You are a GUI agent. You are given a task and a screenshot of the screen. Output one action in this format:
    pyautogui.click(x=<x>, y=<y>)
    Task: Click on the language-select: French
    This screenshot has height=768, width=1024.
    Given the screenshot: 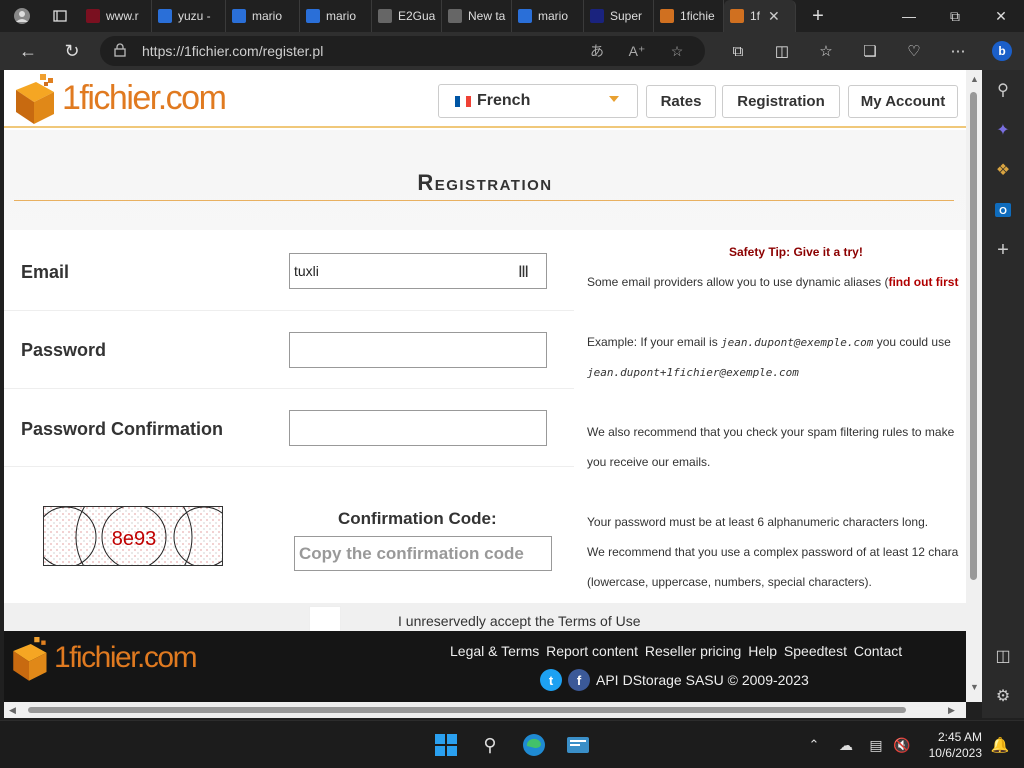 What is the action you would take?
    pyautogui.click(x=538, y=101)
    